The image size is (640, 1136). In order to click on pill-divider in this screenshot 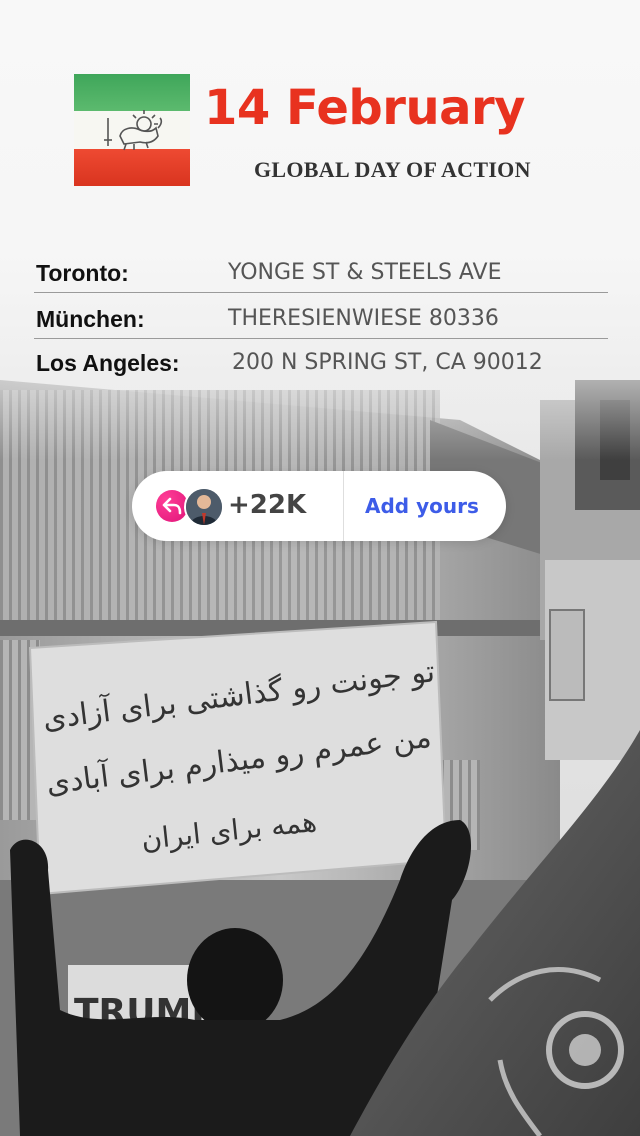, I will do `click(343, 506)`.